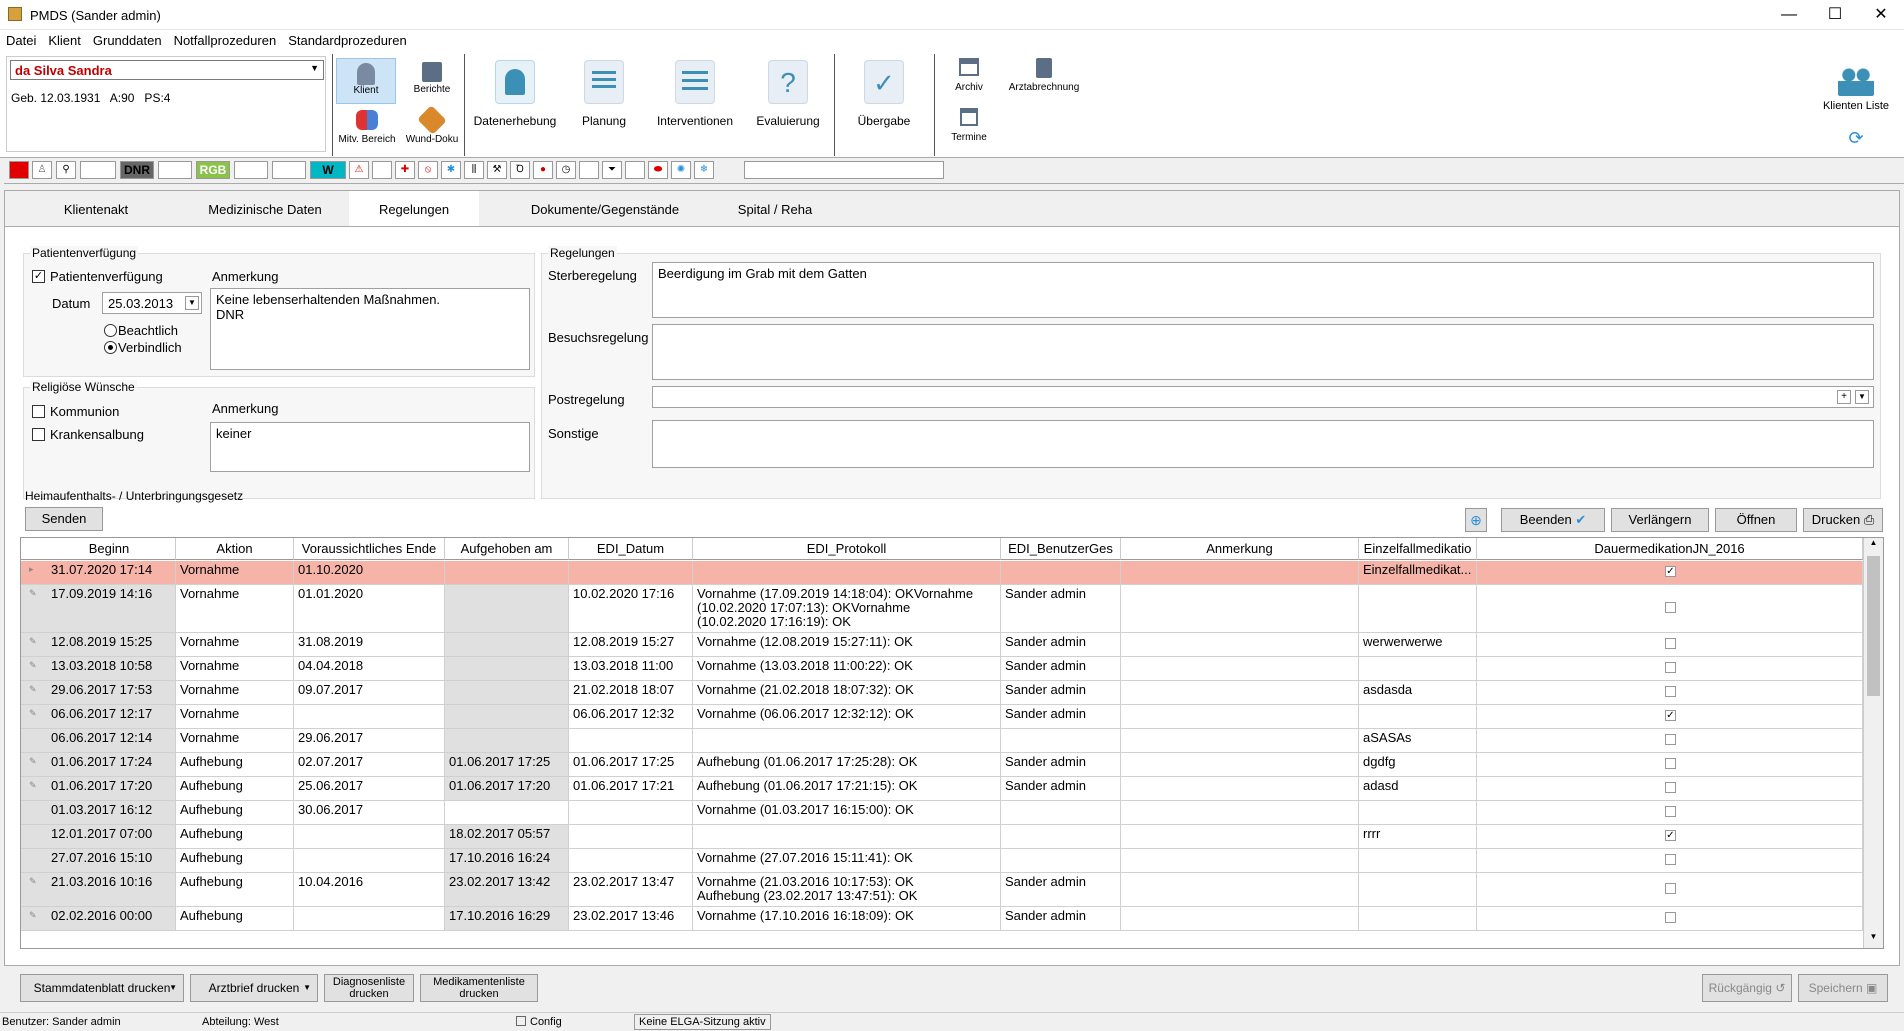 The height and width of the screenshot is (1031, 1904). Describe the element at coordinates (1856, 138) in the screenshot. I see `refresh-icon: ⟳` at that location.